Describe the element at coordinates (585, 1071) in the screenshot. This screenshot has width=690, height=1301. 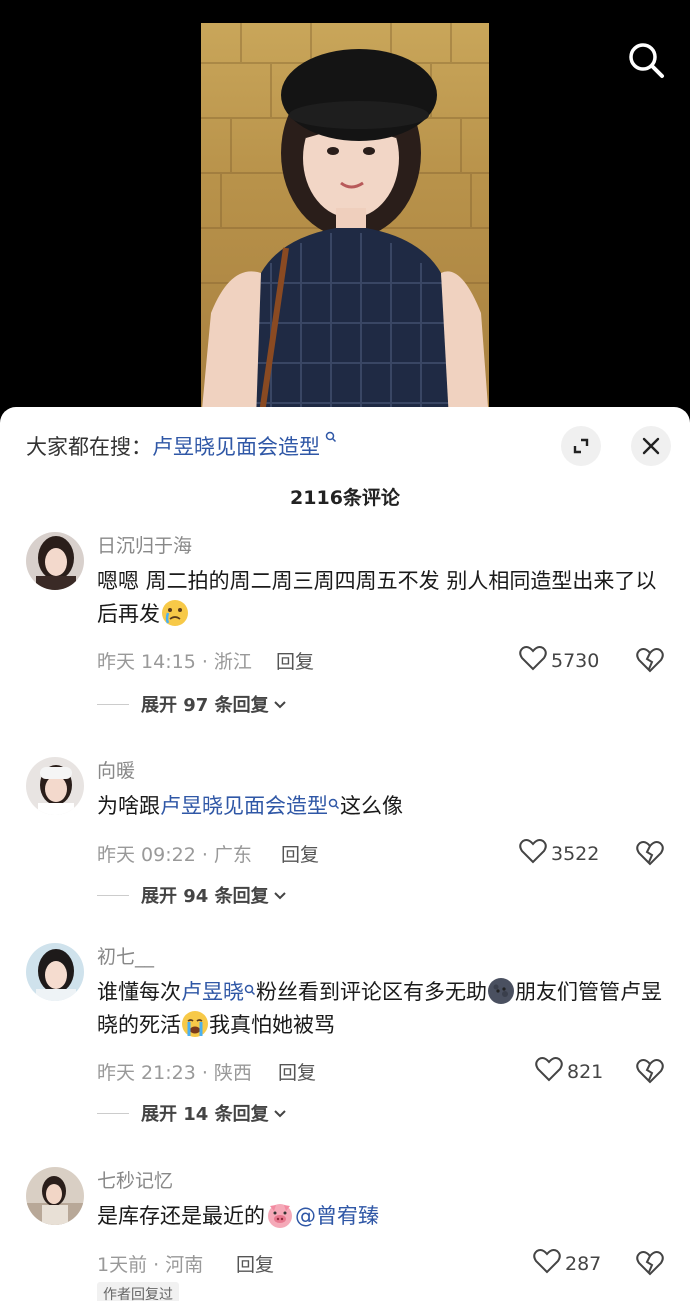
I see `like-count: 821` at that location.